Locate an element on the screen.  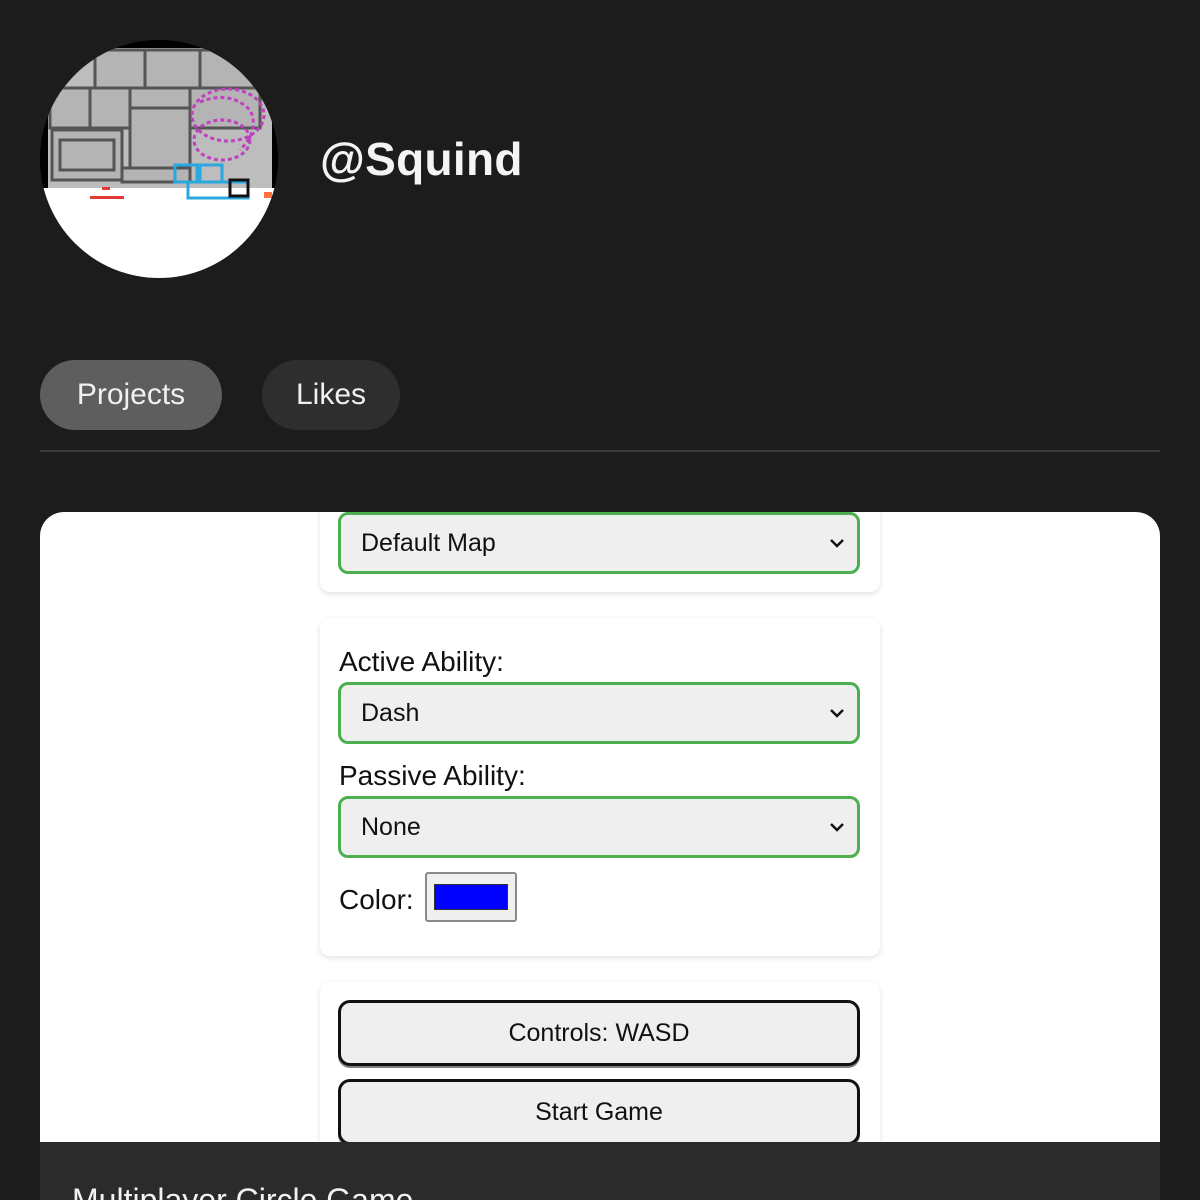
start-game-button: Start Game is located at coordinates (599, 1112).